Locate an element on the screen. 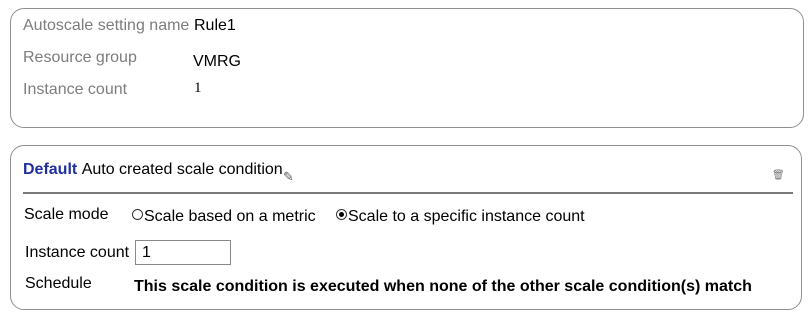  instance-count-value: 1 is located at coordinates (198, 88).